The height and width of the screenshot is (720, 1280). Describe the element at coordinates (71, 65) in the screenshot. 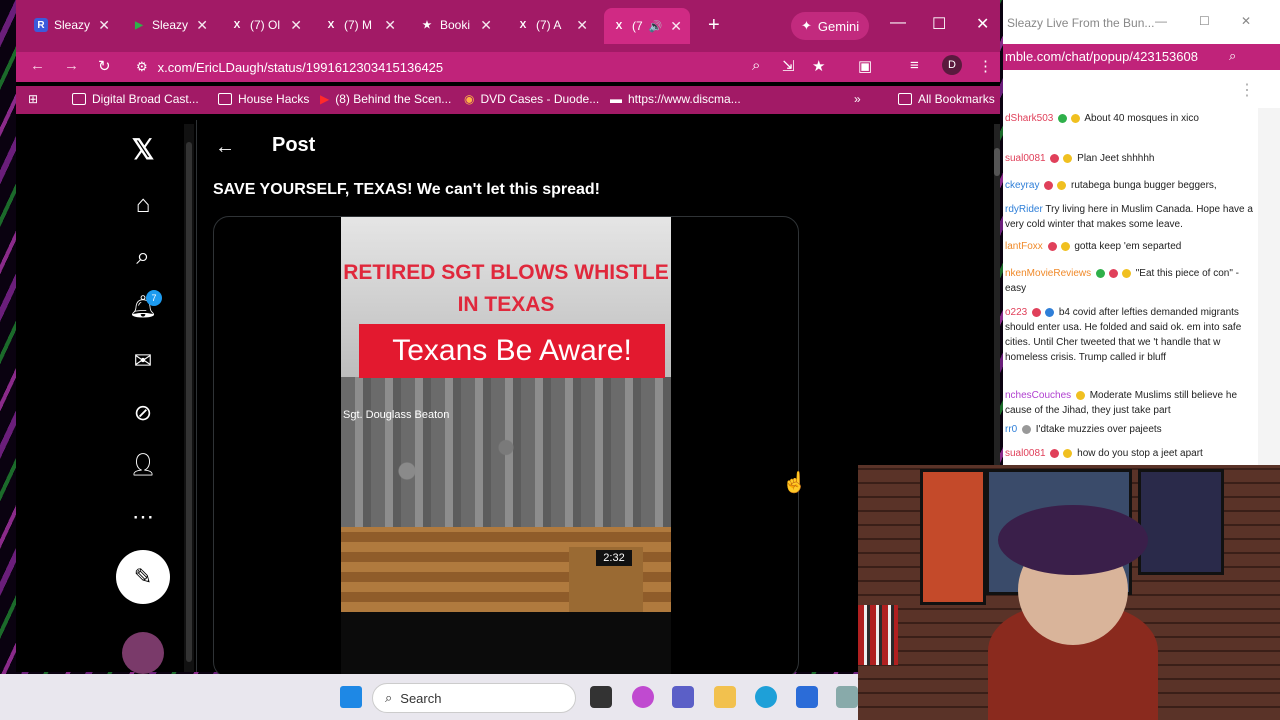

I see `forward-icon: →` at that location.